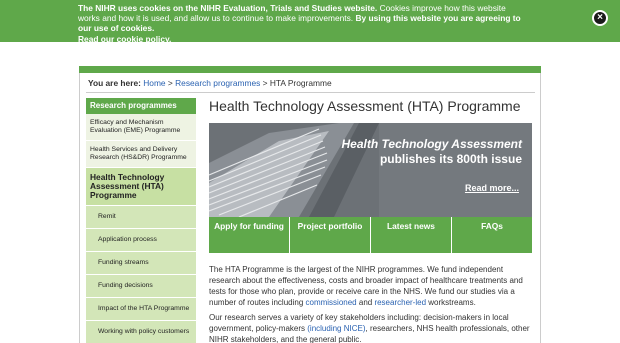 This screenshot has height=343, width=620. What do you see at coordinates (217, 83) in the screenshot?
I see `breadcrumb-research-link: Research programmes` at bounding box center [217, 83].